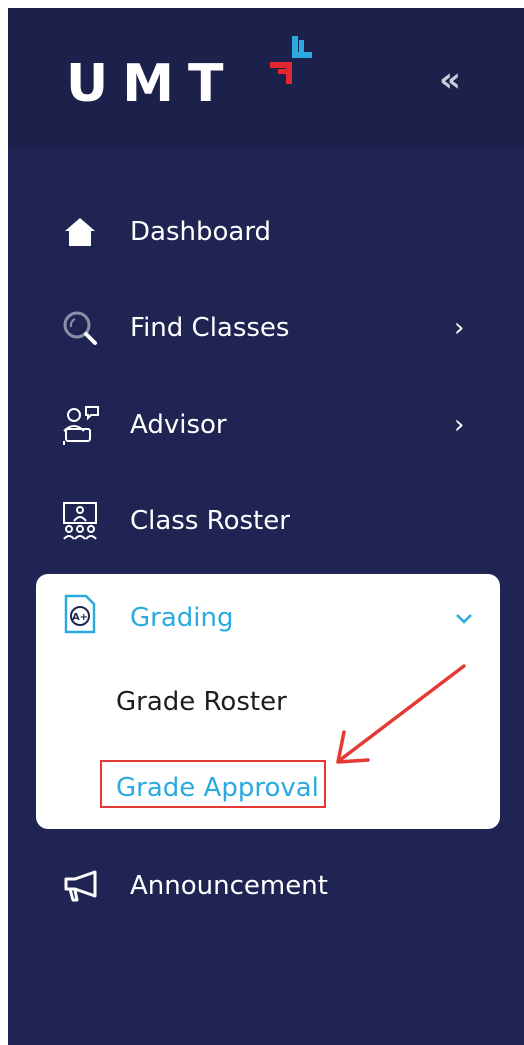 Image resolution: width=524 pixels, height=1045 pixels. What do you see at coordinates (266, 425) in the screenshot?
I see `nav-item-advisor: Advisor ›` at bounding box center [266, 425].